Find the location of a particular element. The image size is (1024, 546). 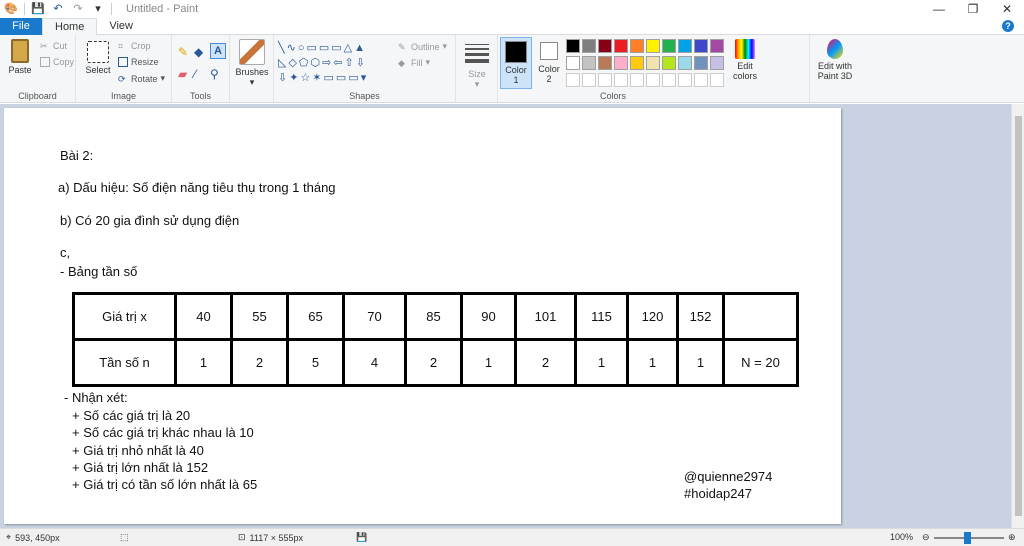

rotate-icon: ⟳ is located at coordinates (122, 78).